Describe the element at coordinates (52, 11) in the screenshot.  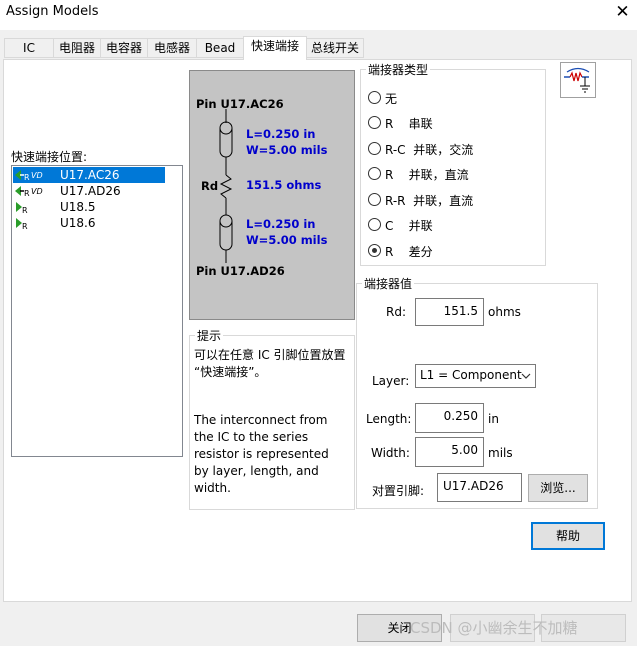
I see `window-title: Assign Models` at that location.